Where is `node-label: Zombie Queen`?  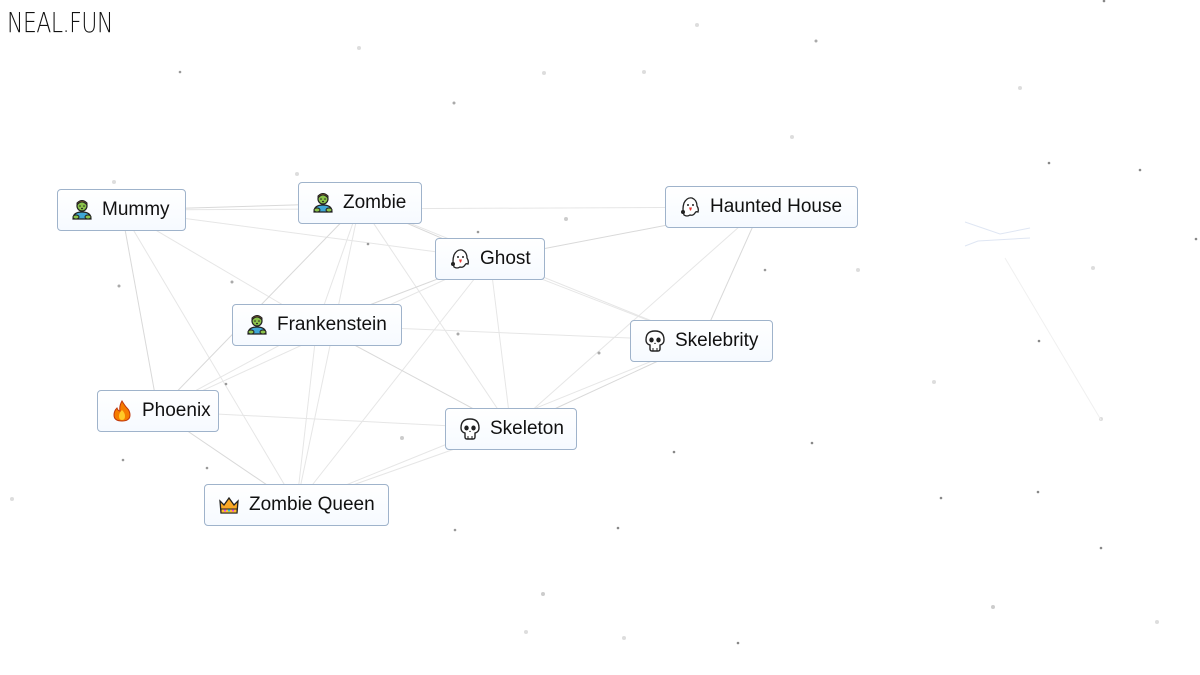
node-label: Zombie Queen is located at coordinates (312, 504).